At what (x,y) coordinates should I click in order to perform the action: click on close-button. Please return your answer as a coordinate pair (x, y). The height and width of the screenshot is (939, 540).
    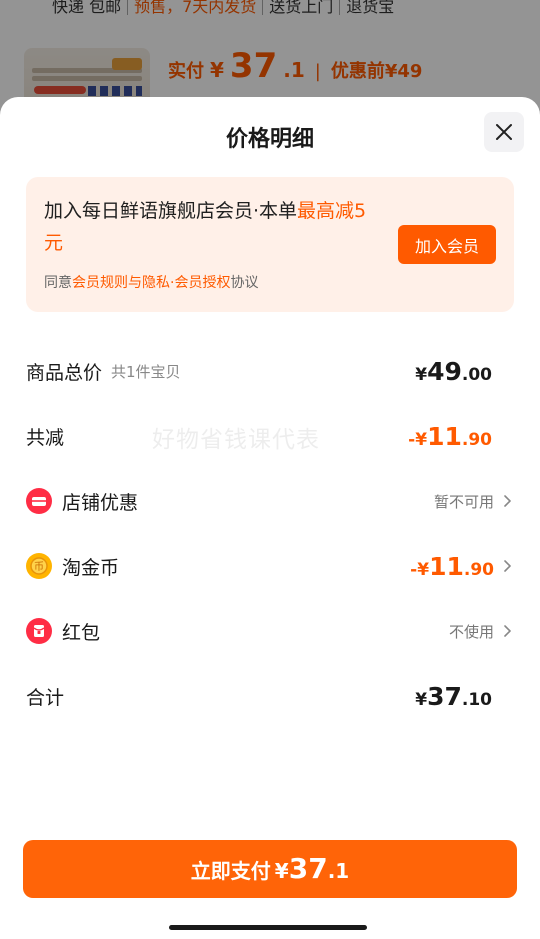
    Looking at the image, I should click on (504, 132).